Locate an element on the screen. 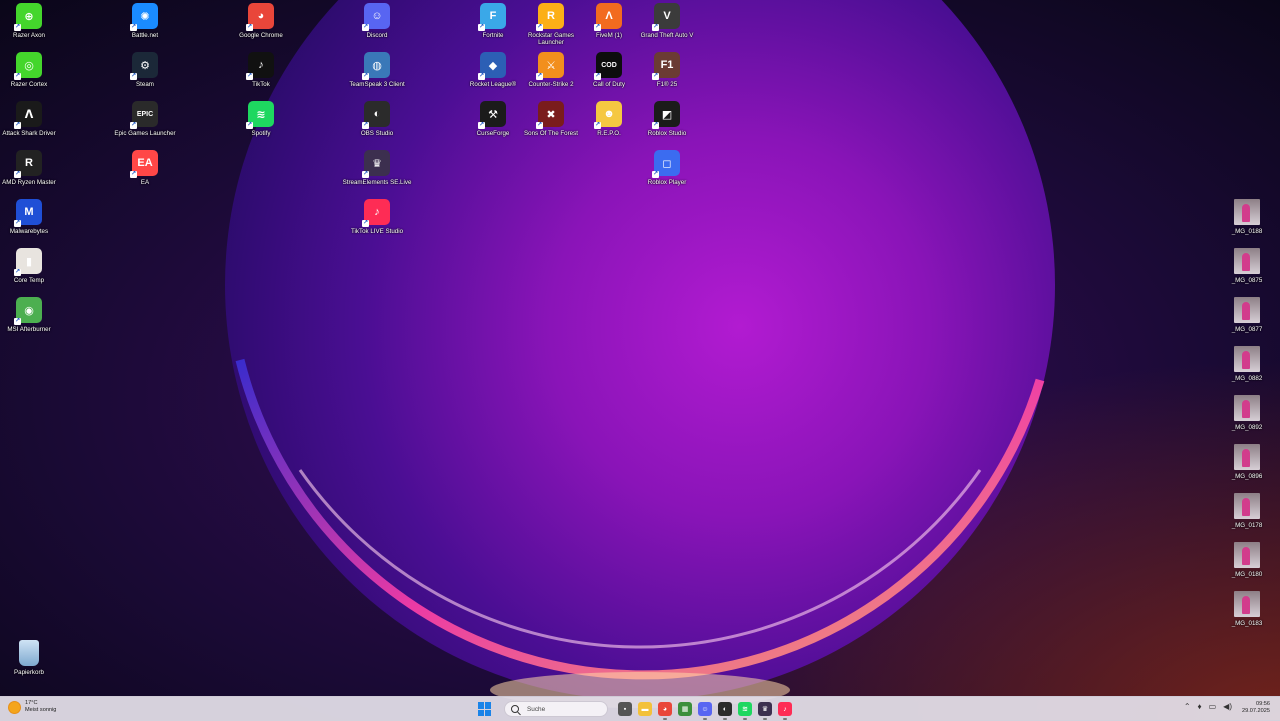 The height and width of the screenshot is (721, 1280). desktop-icon-label: Razer Cortex is located at coordinates (29, 84).